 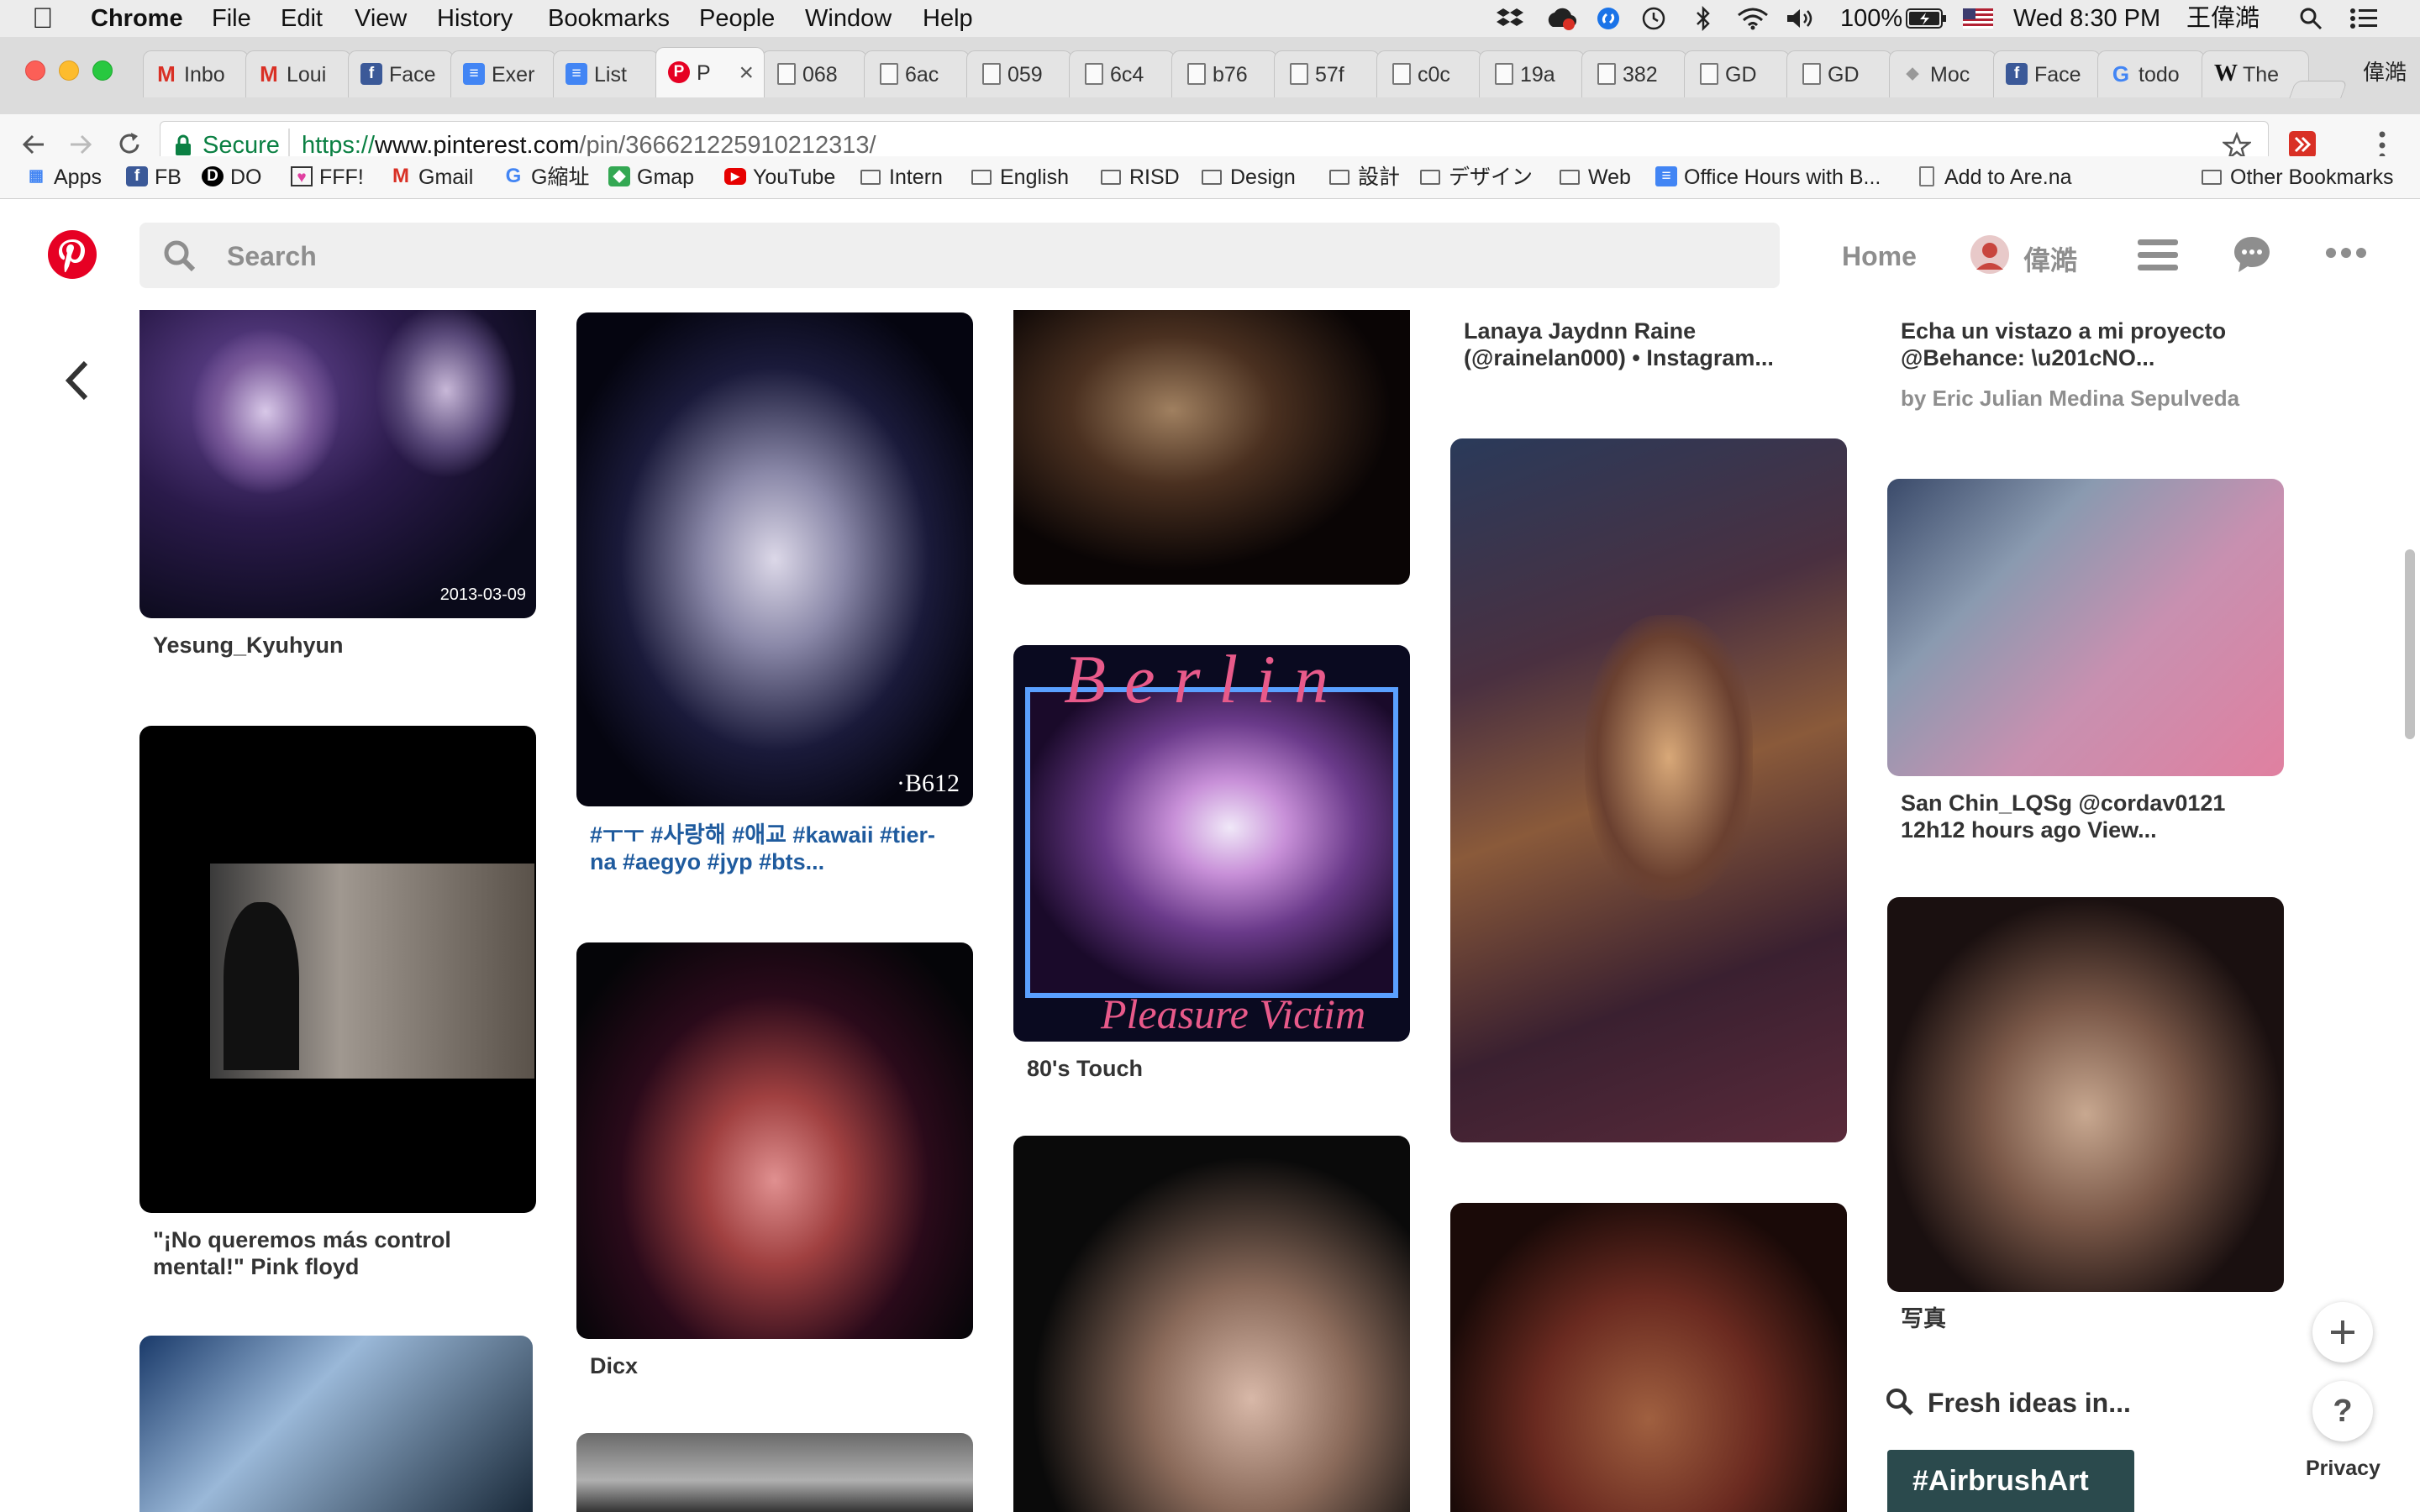 I want to click on home-link: Home, so click(x=1879, y=256).